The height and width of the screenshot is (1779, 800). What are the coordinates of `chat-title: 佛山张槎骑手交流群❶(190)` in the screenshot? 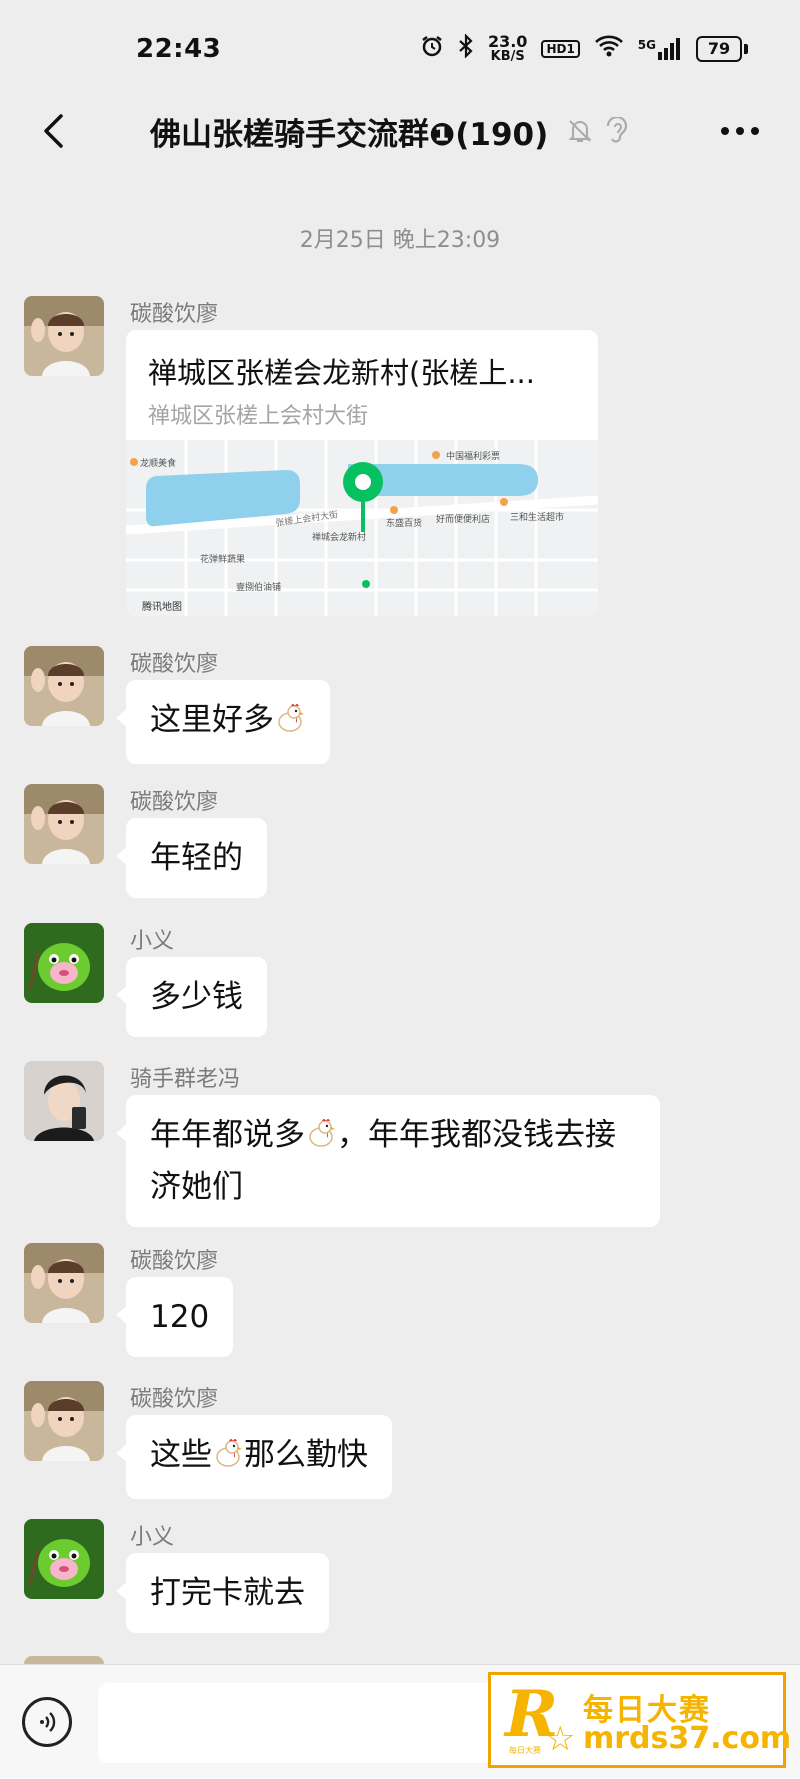 It's located at (349, 134).